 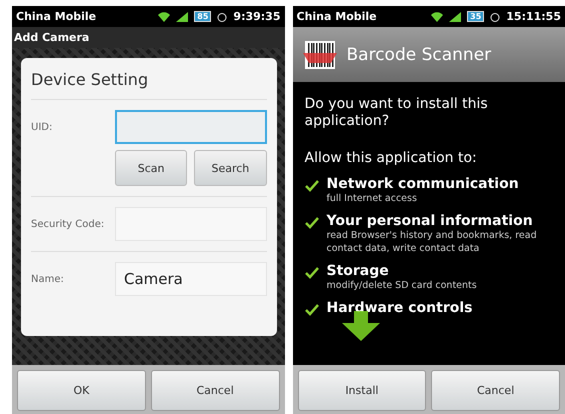 I want to click on battery-icon: 35, so click(x=475, y=16).